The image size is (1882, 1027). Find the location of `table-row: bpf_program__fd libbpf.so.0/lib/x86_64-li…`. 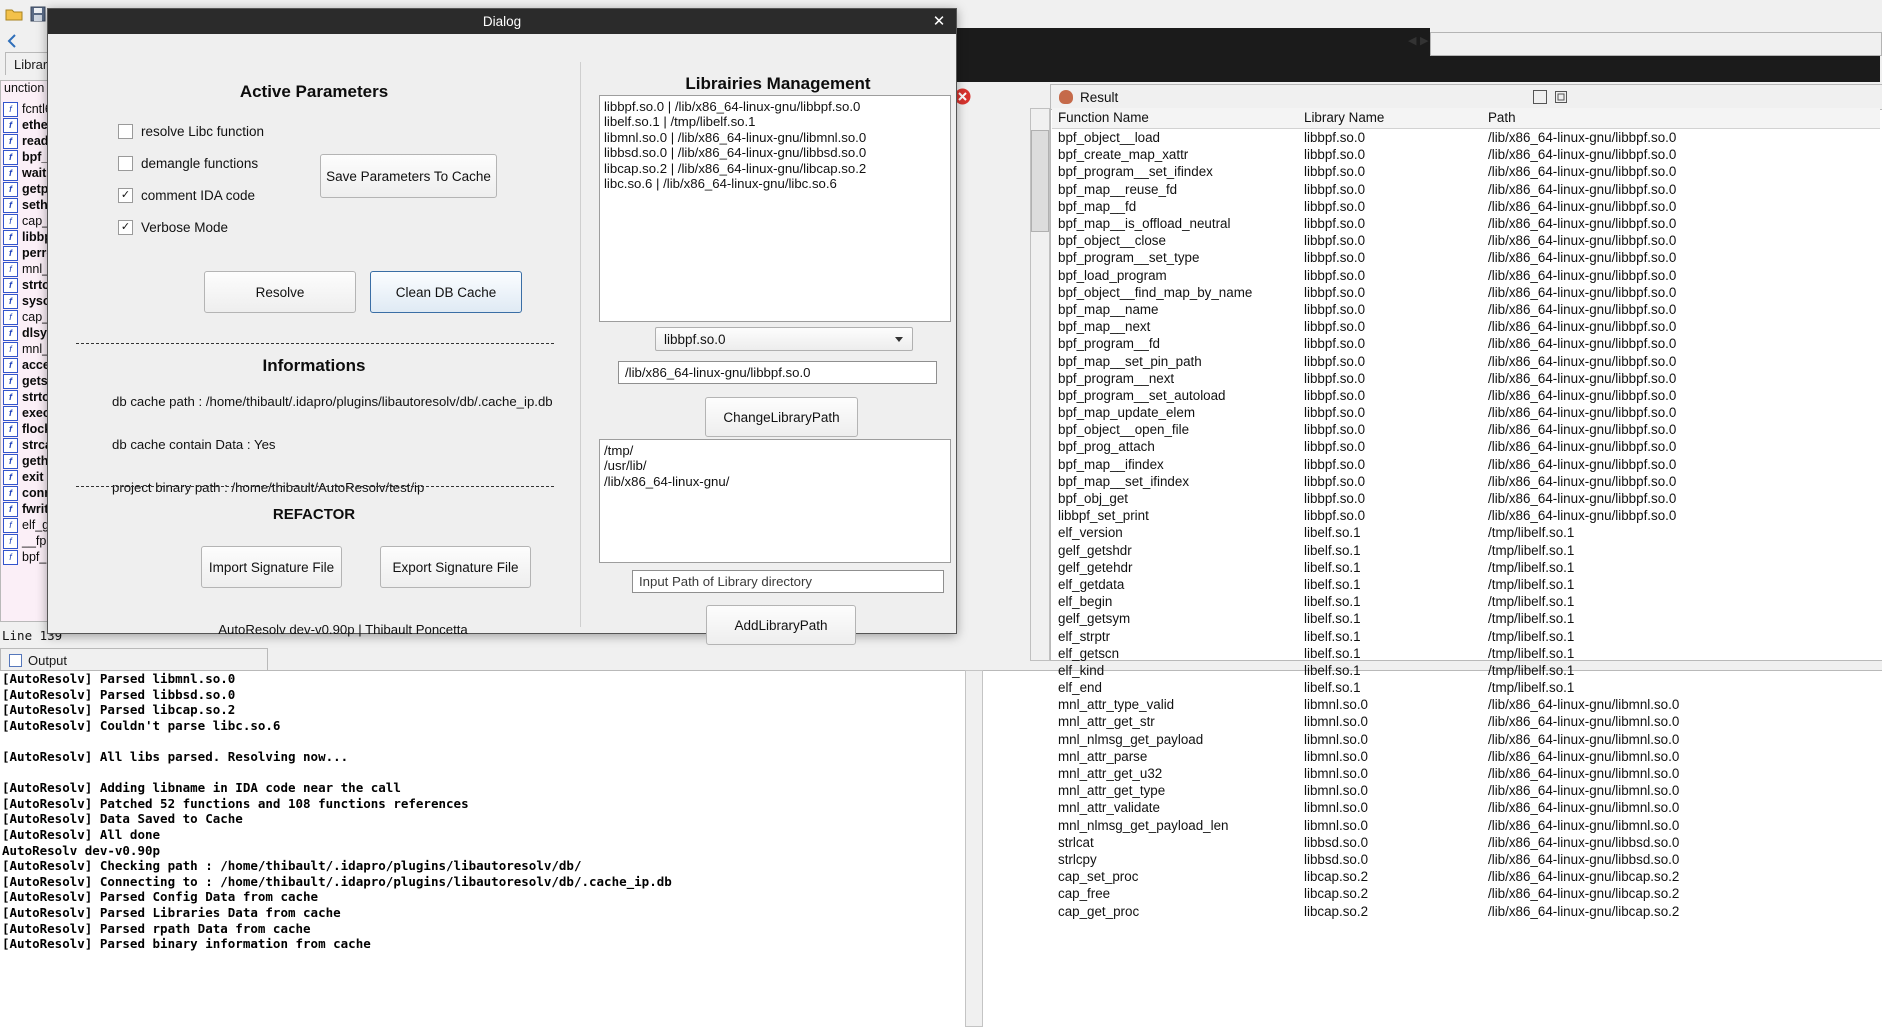

table-row: bpf_program__fd libbpf.so.0/lib/x86_64-li… is located at coordinates (1466, 343).